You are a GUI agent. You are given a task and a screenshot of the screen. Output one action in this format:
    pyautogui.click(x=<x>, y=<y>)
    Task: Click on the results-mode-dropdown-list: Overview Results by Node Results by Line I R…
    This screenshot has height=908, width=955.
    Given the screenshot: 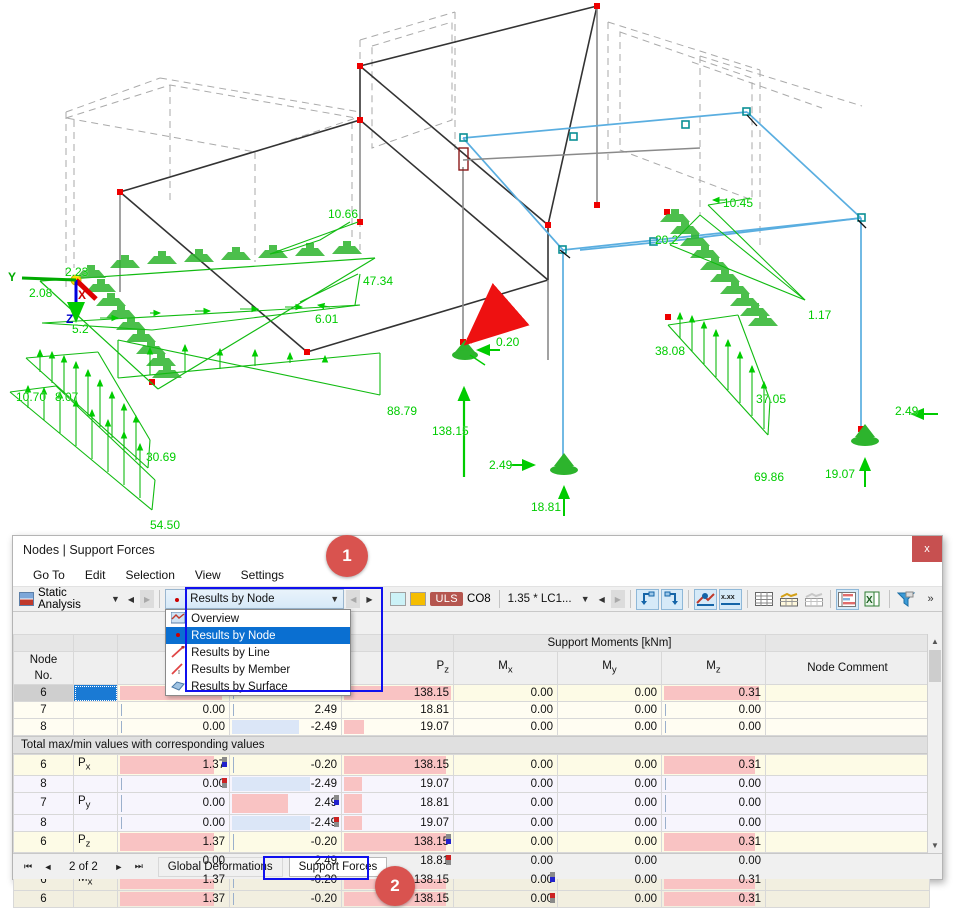 What is the action you would take?
    pyautogui.click(x=258, y=652)
    